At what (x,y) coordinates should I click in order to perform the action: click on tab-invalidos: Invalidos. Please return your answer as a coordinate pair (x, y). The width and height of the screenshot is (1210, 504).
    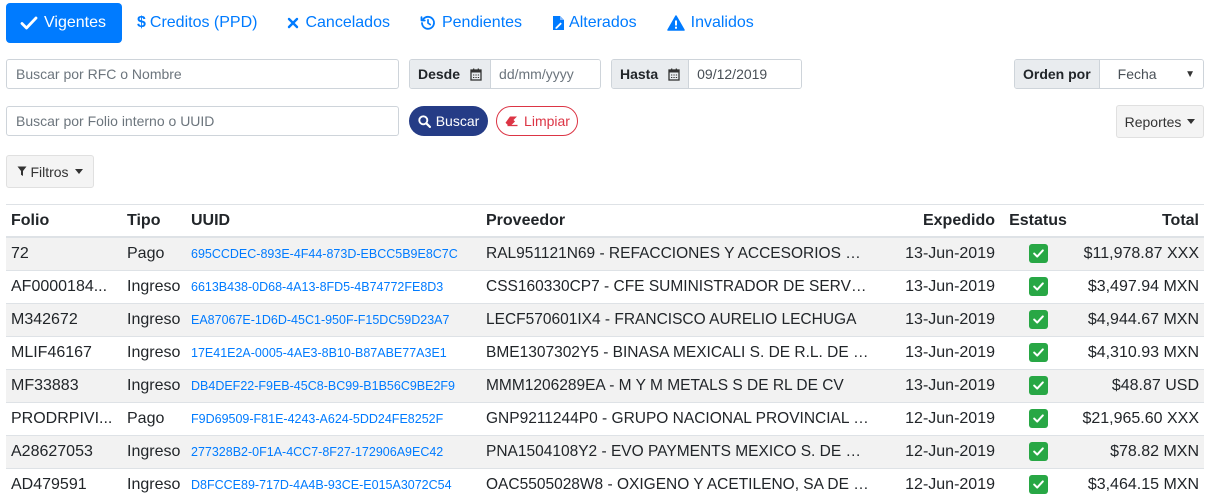
    Looking at the image, I should click on (710, 23).